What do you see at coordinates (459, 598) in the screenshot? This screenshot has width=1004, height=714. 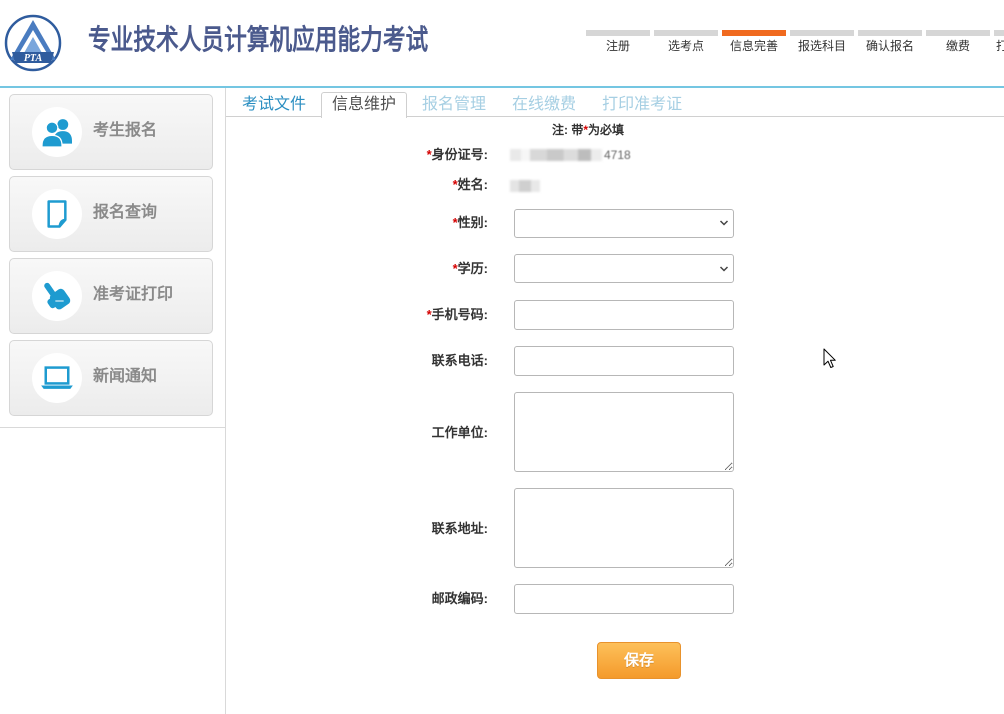 I see `field-label: 邮政编码:` at bounding box center [459, 598].